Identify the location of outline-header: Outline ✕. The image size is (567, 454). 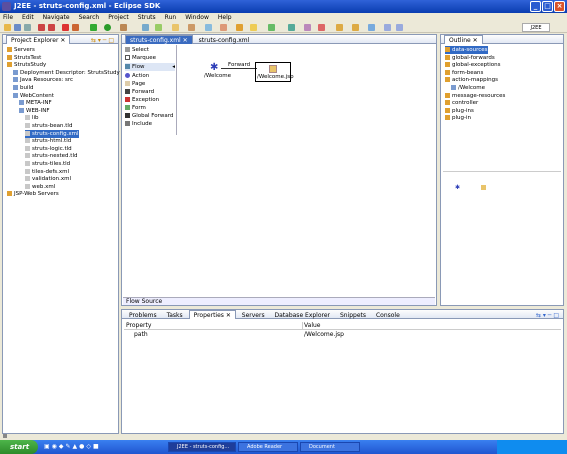
(502, 39).